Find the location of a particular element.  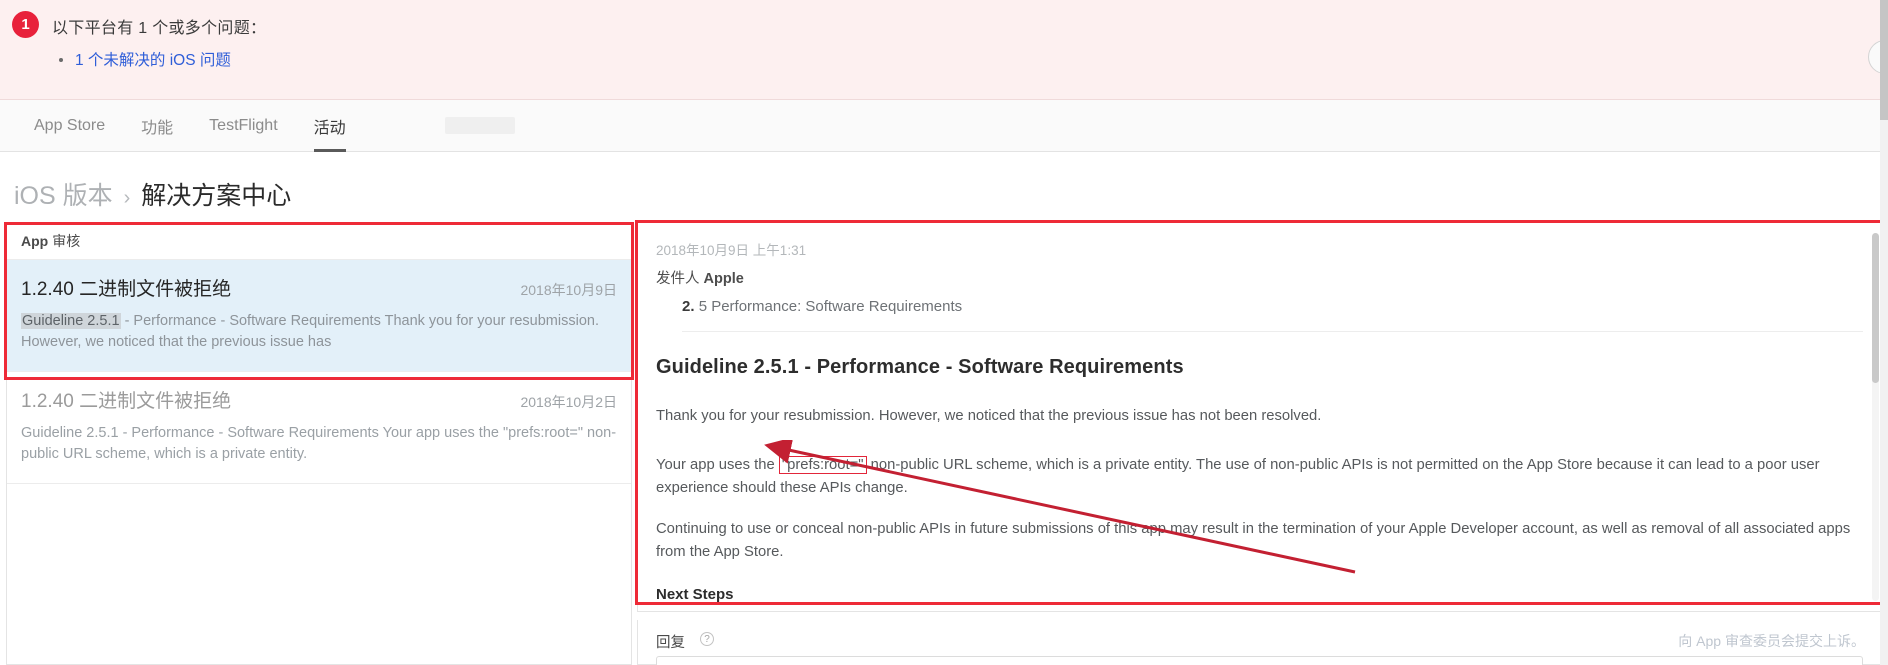

paragraph2-before: Your app uses the is located at coordinates (717, 464).